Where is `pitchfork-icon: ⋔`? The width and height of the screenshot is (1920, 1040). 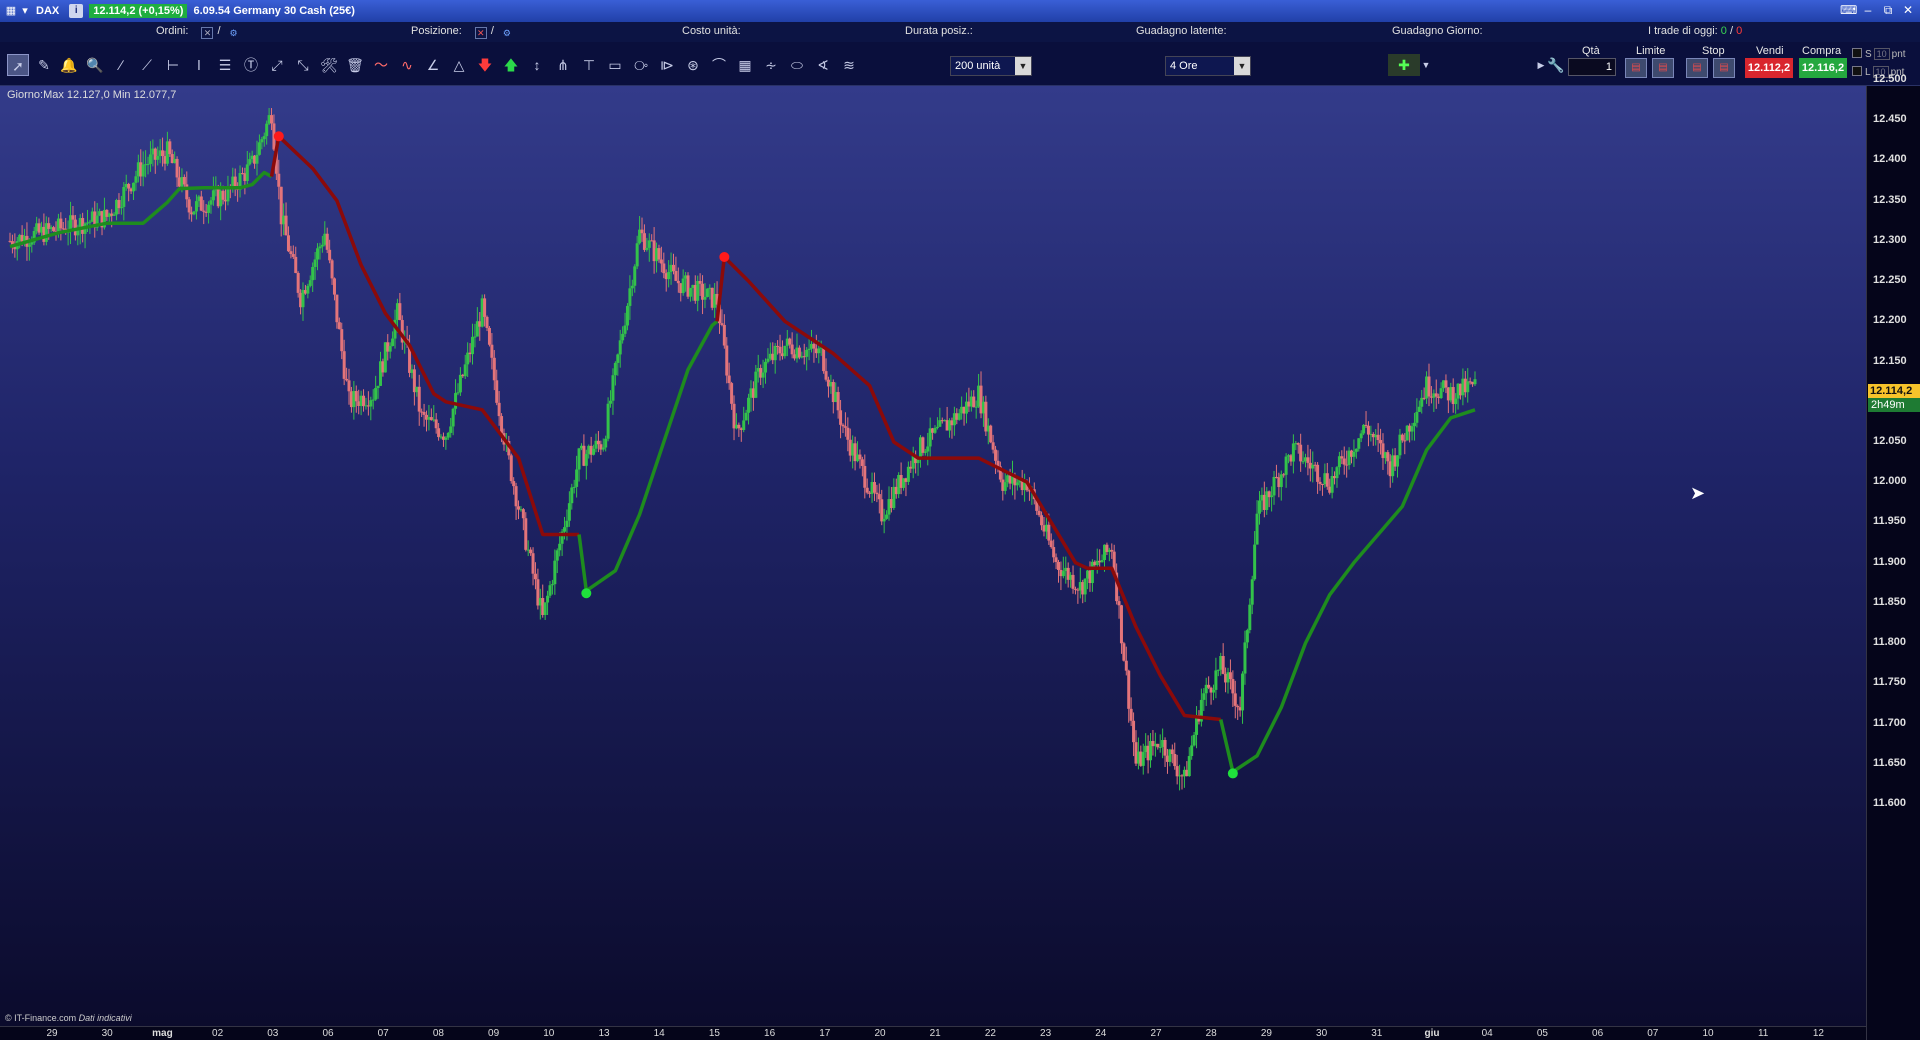 pitchfork-icon: ⋔ is located at coordinates (563, 65).